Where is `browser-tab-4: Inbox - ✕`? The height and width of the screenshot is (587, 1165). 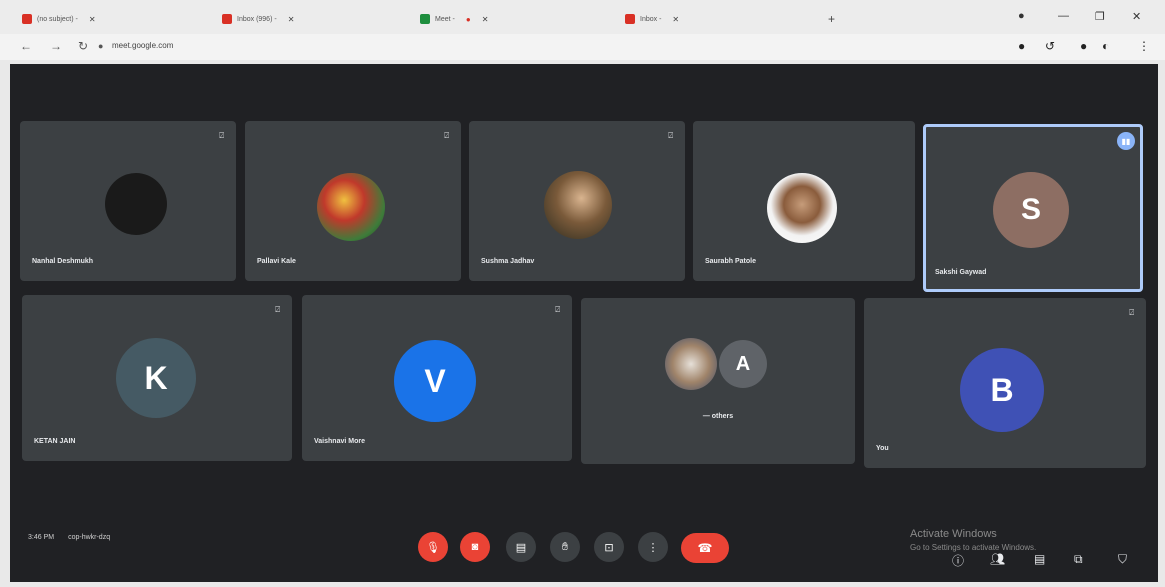 browser-tab-4: Inbox - ✕ is located at coordinates (652, 19).